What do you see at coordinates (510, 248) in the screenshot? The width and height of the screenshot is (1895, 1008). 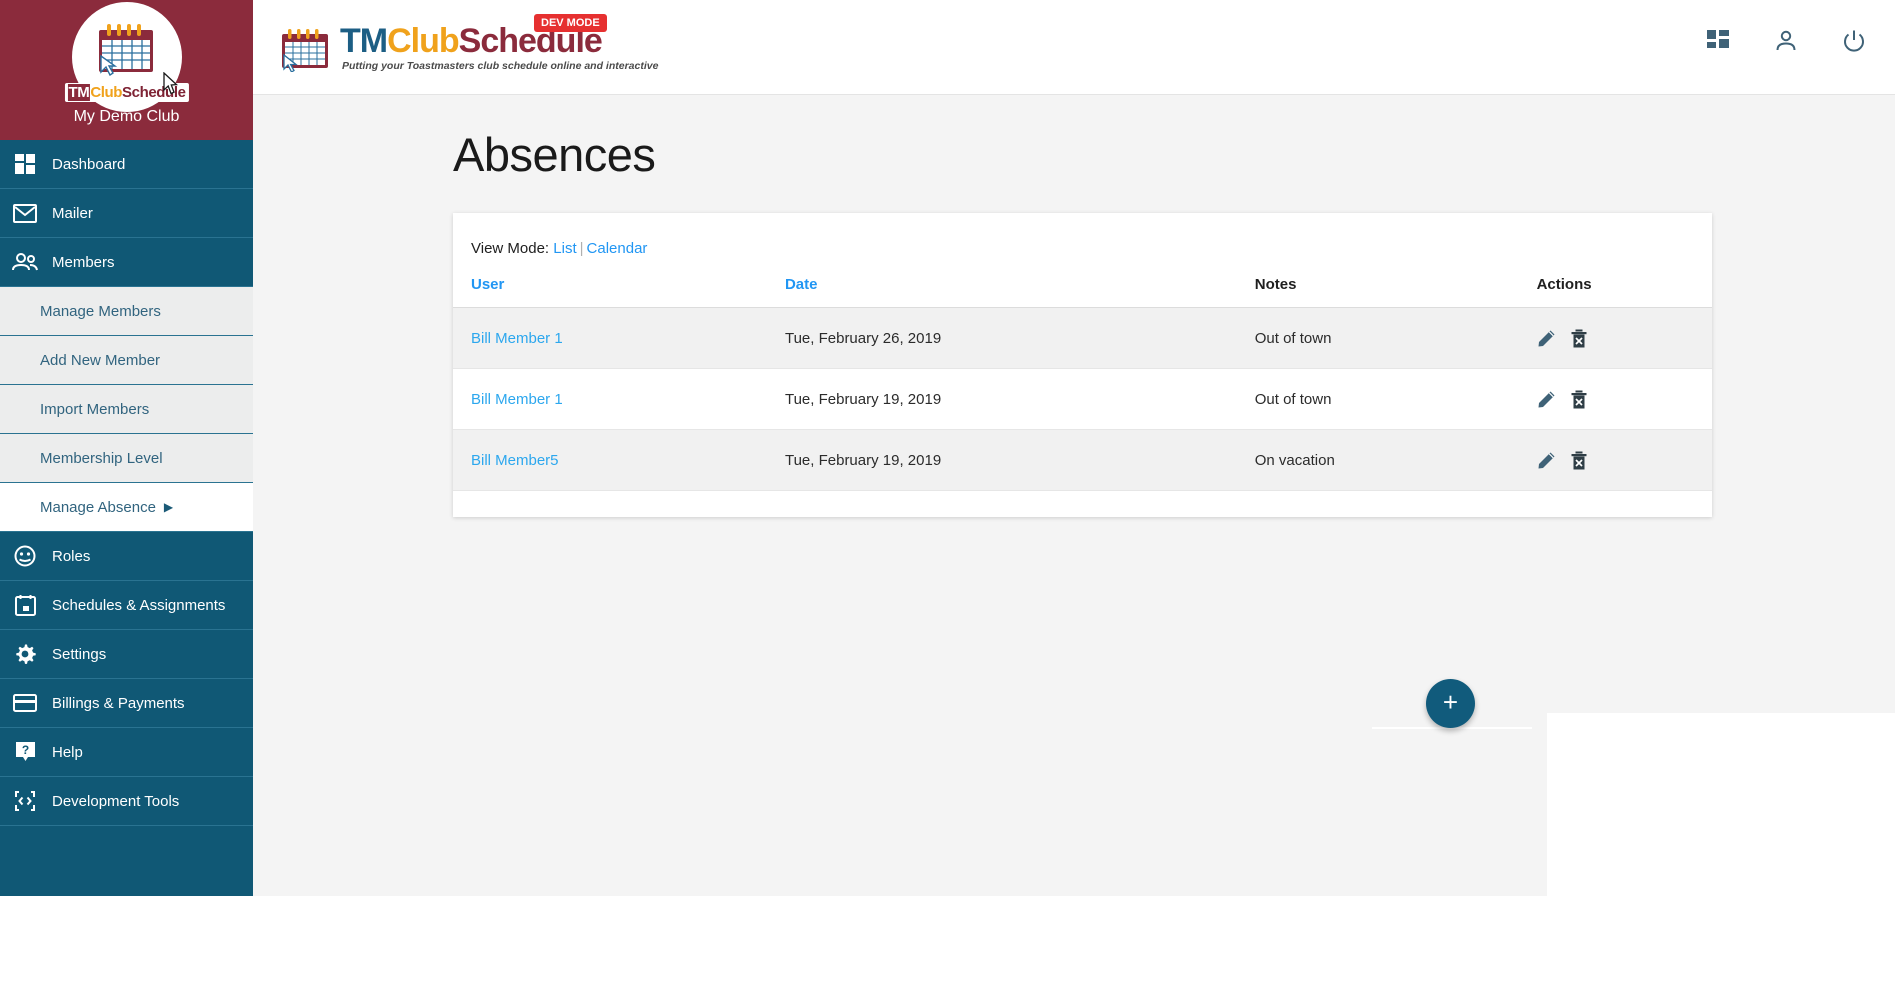 I see `view-mode-label: View Mode:` at bounding box center [510, 248].